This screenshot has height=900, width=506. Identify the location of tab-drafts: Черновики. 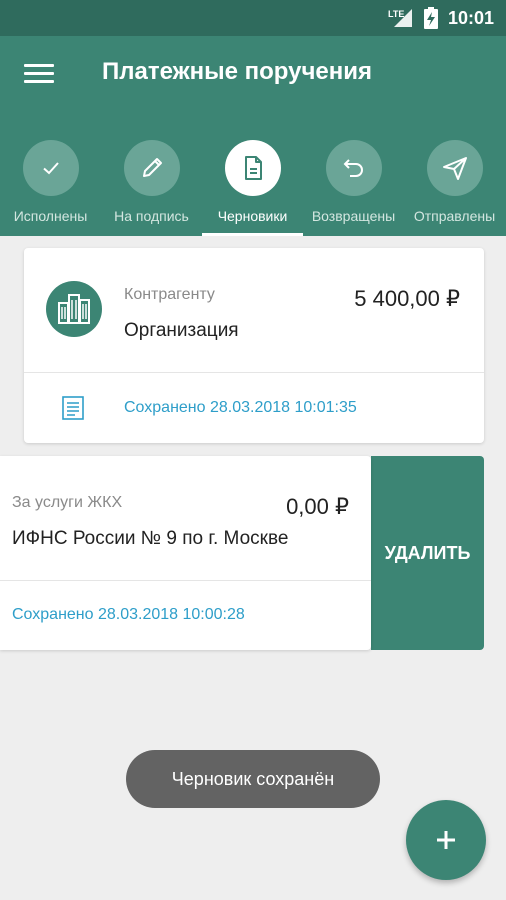
(252, 184).